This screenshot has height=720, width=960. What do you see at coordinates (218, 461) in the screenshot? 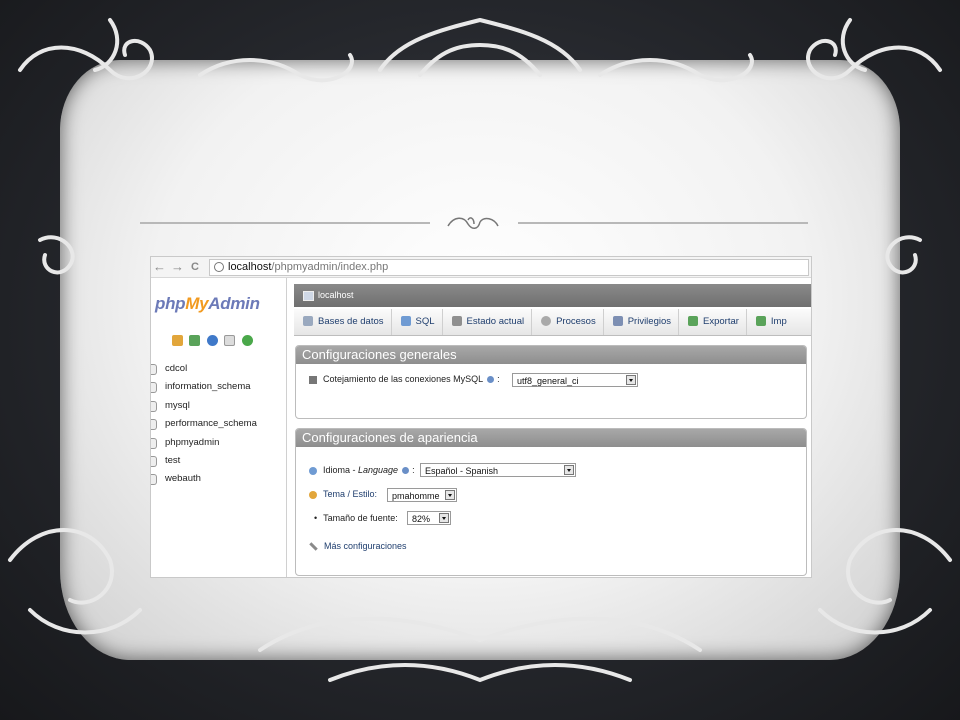
I see `database-item-test: test` at bounding box center [218, 461].